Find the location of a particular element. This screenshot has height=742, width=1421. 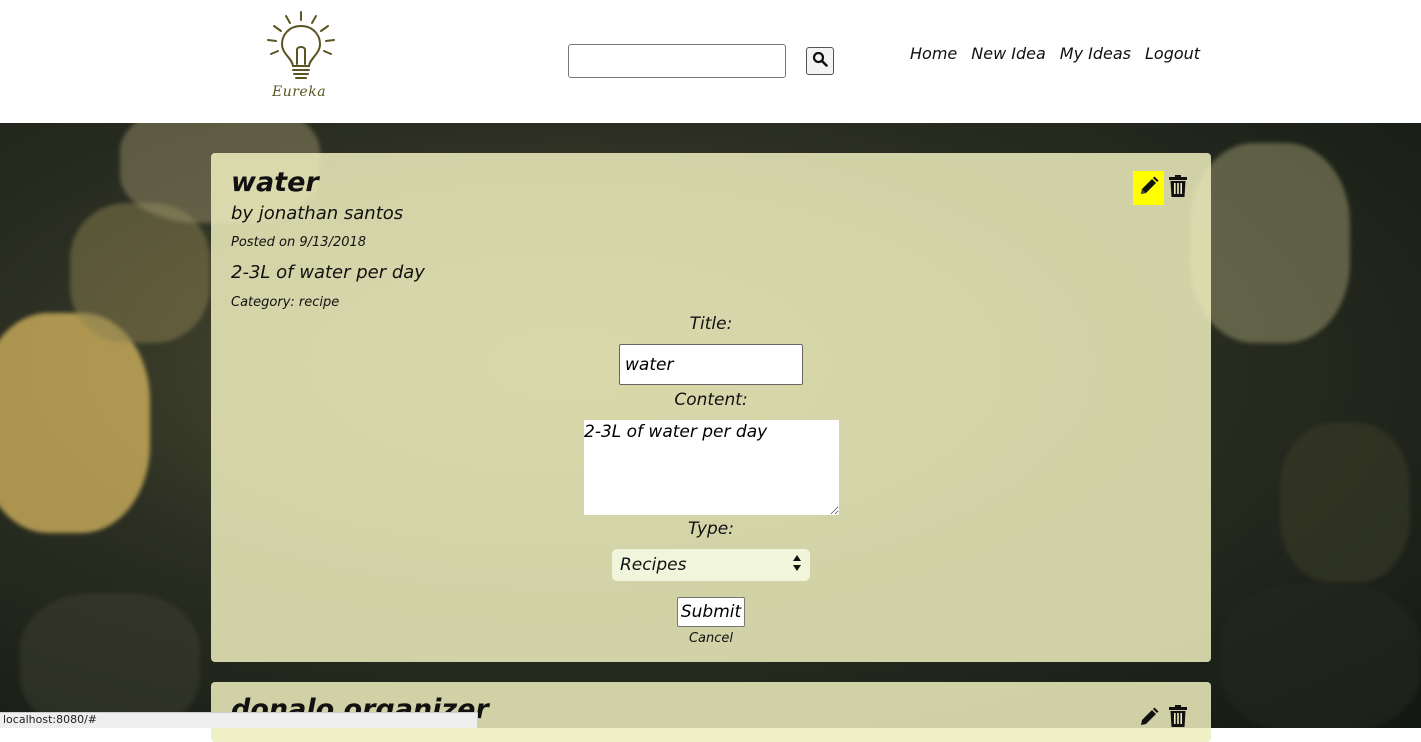

main-nav: Home New Idea My Ideas Logout is located at coordinates (1055, 53).